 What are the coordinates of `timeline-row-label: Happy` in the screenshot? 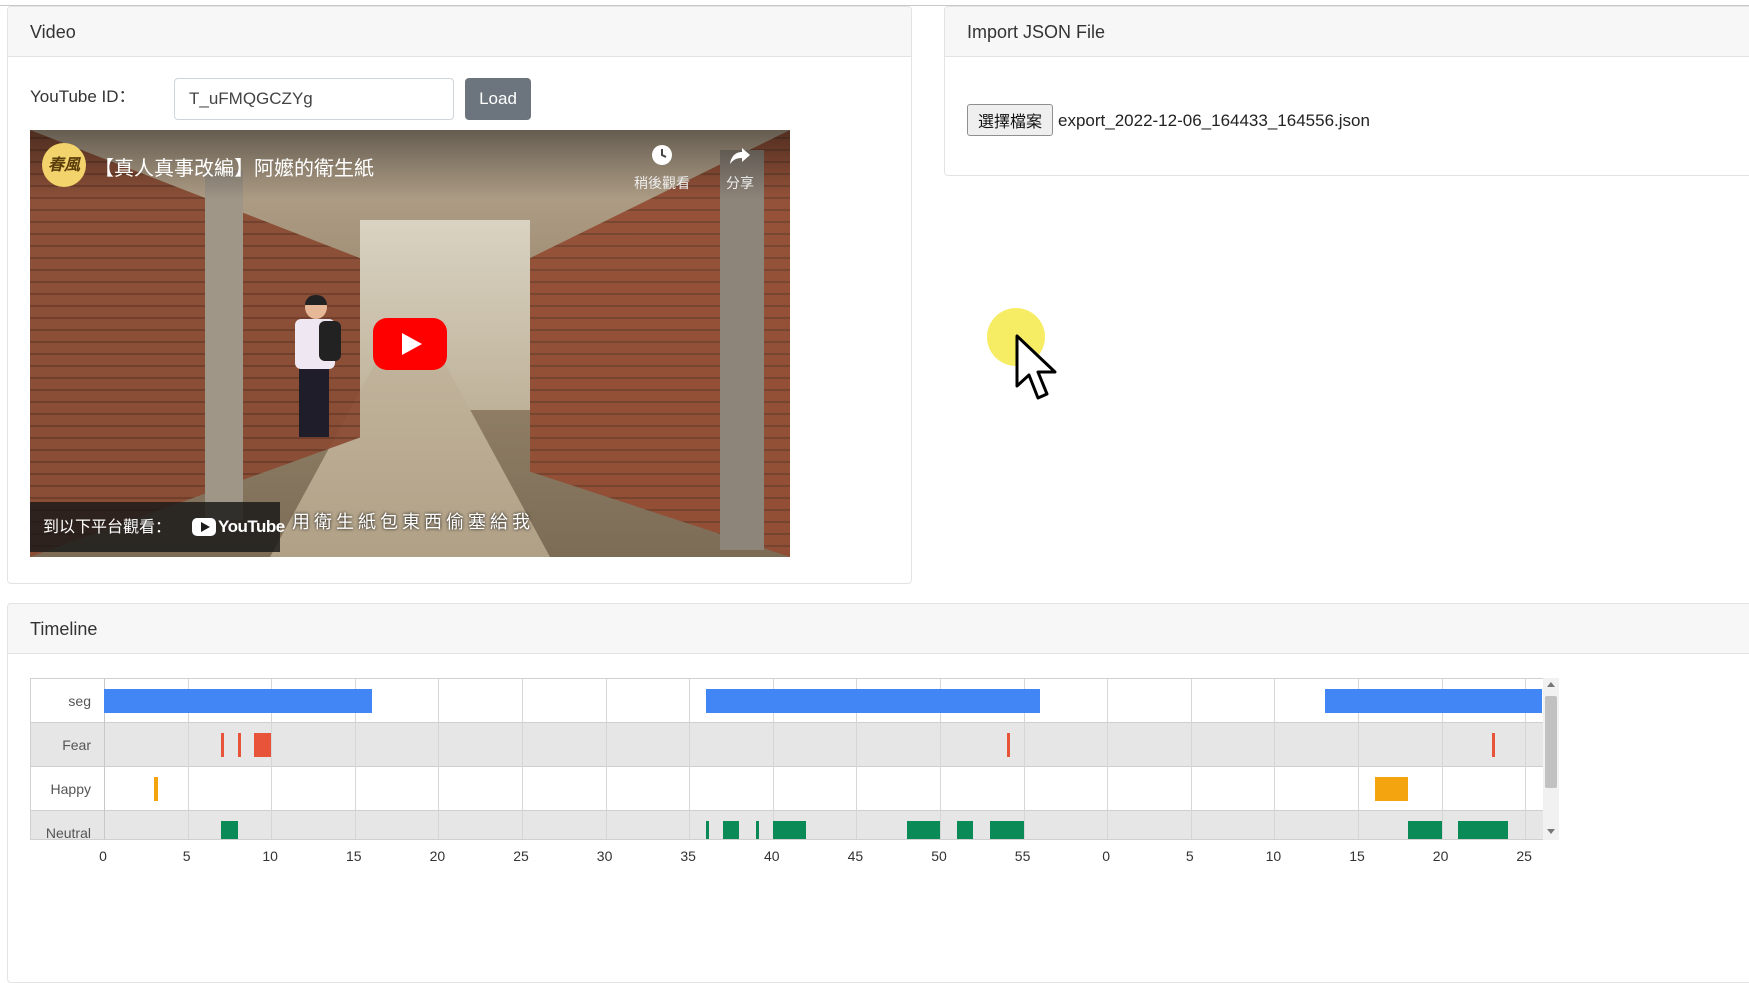 It's located at (70, 789).